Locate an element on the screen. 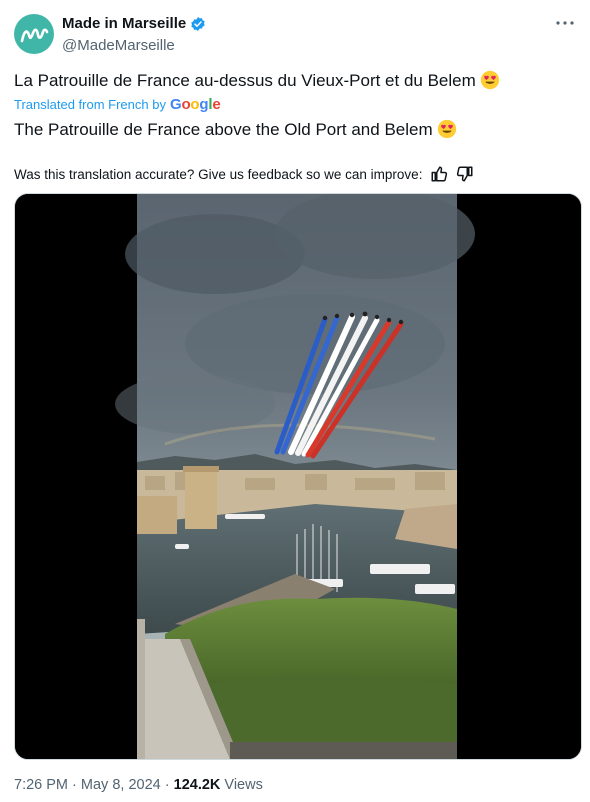 The image size is (590, 802). author-handle: @MadeMarseille is located at coordinates (118, 45).